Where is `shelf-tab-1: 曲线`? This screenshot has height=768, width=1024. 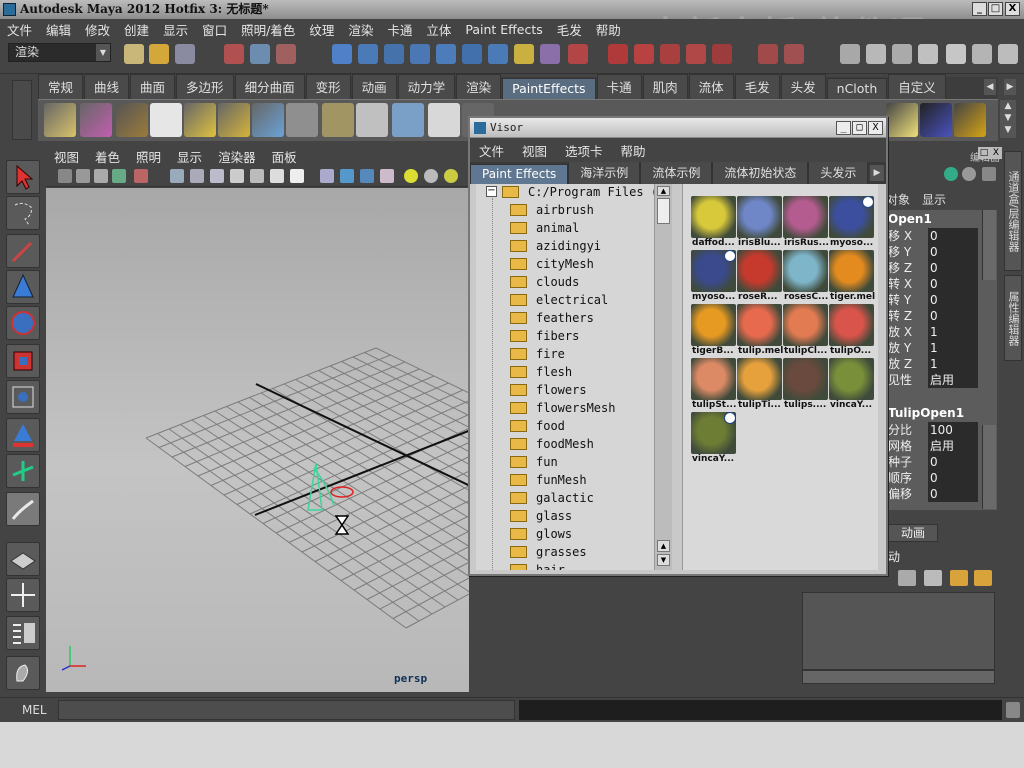 shelf-tab-1: 曲线 is located at coordinates (107, 86).